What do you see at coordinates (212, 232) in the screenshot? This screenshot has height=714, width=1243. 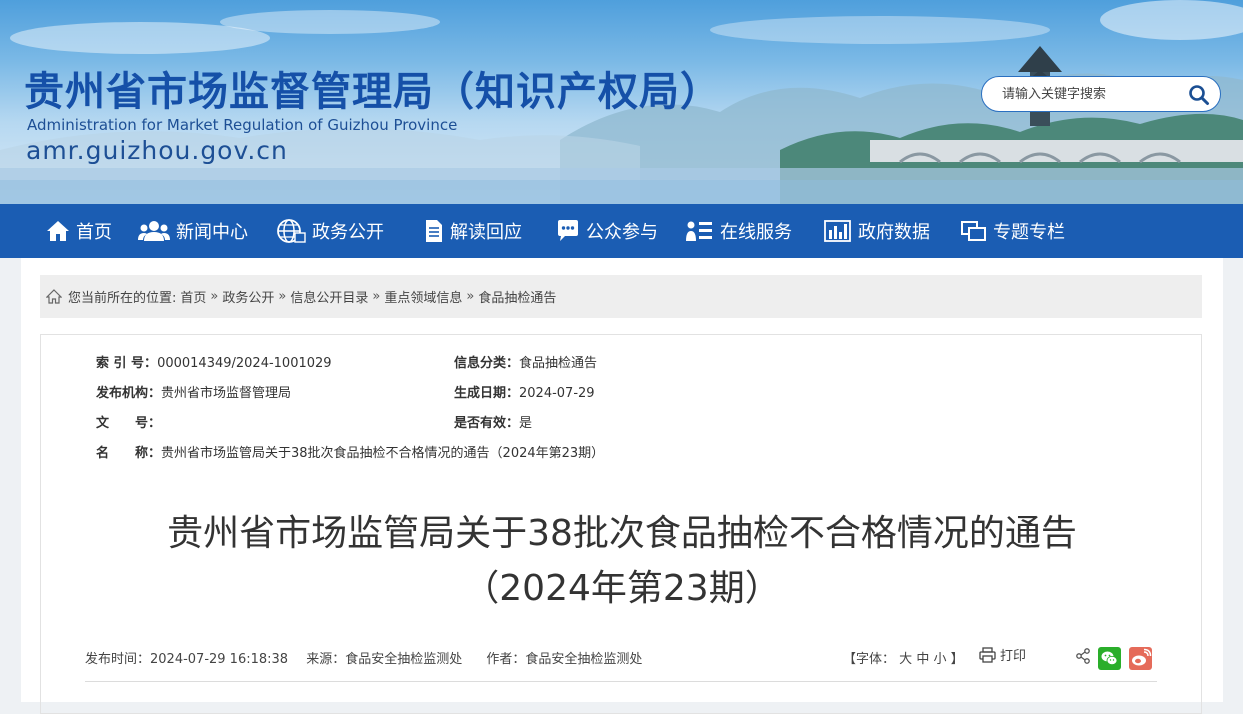 I see `nav-label: 新闻中心` at bounding box center [212, 232].